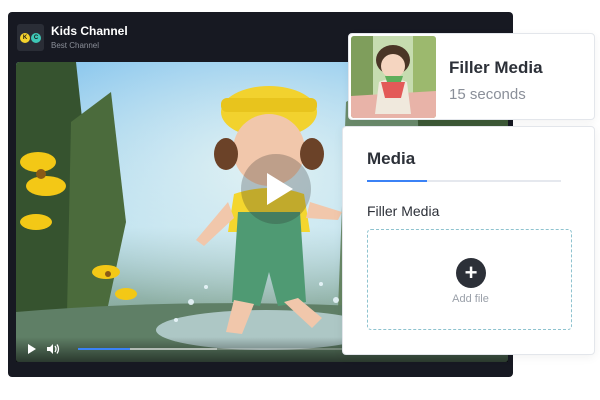 Image resolution: width=600 pixels, height=400 pixels. What do you see at coordinates (25, 37) in the screenshot?
I see `channel-logo-letter-k: K` at bounding box center [25, 37].